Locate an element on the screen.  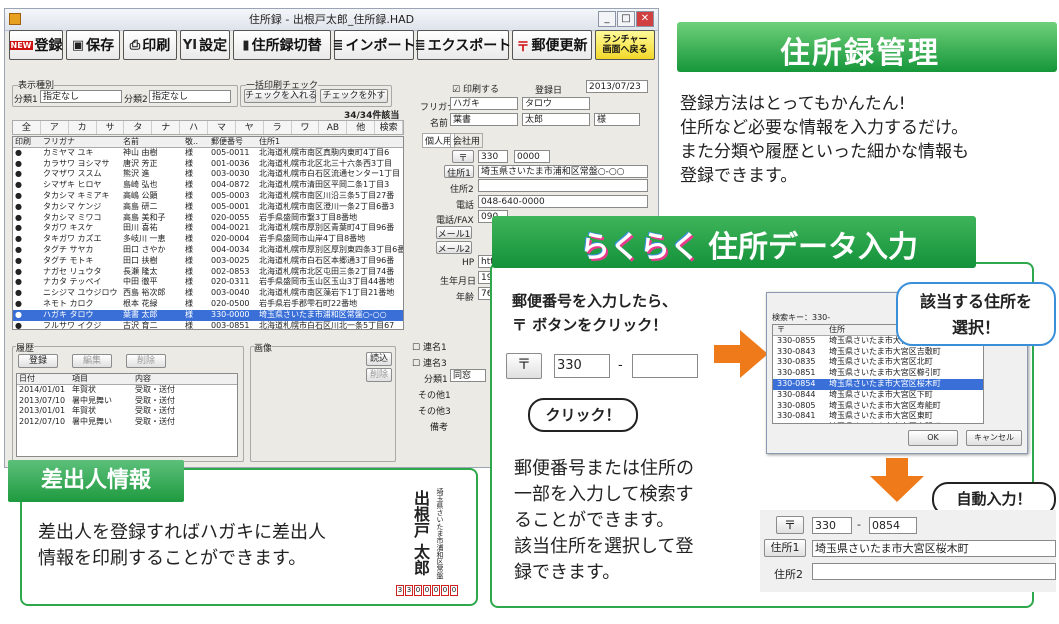
history-row: 2013/01/01 年賀状 受取・送付 is located at coordinates (127, 411).